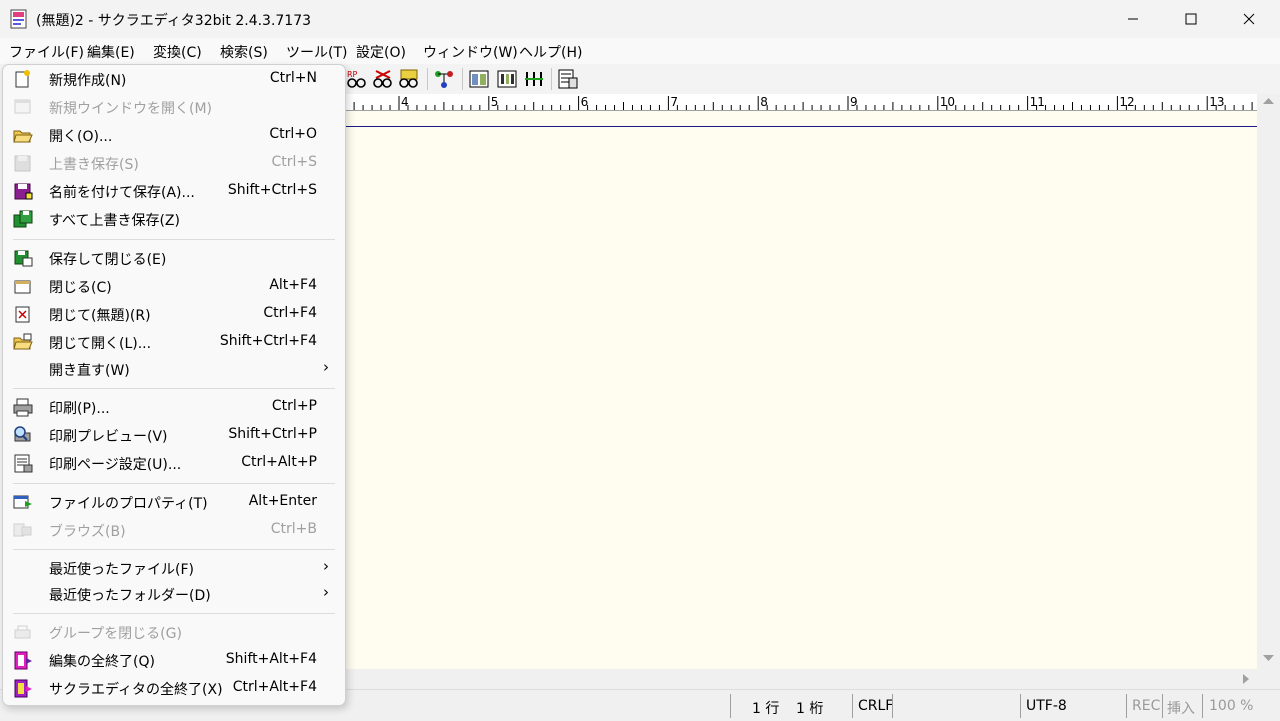 The width and height of the screenshot is (1280, 721). Describe the element at coordinates (22, 79) in the screenshot. I see `new-document-icon` at that location.